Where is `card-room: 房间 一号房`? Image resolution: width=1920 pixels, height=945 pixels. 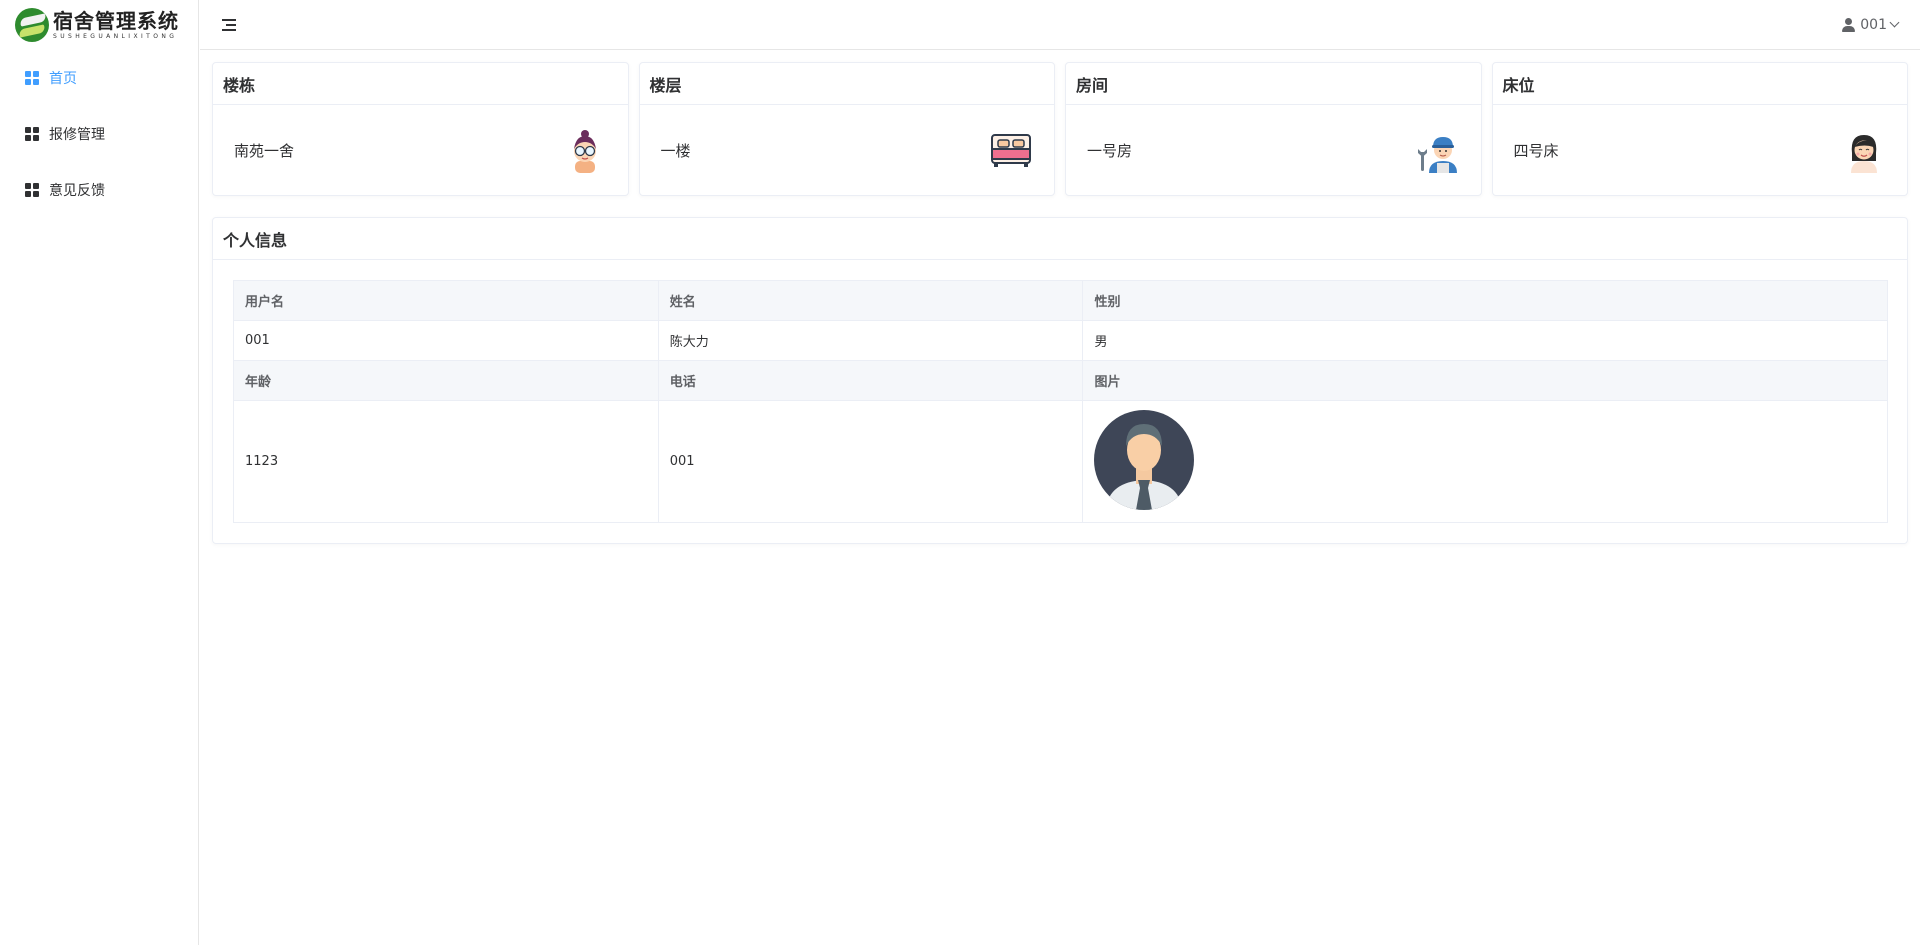 card-room: 房间 一号房 is located at coordinates (1273, 129).